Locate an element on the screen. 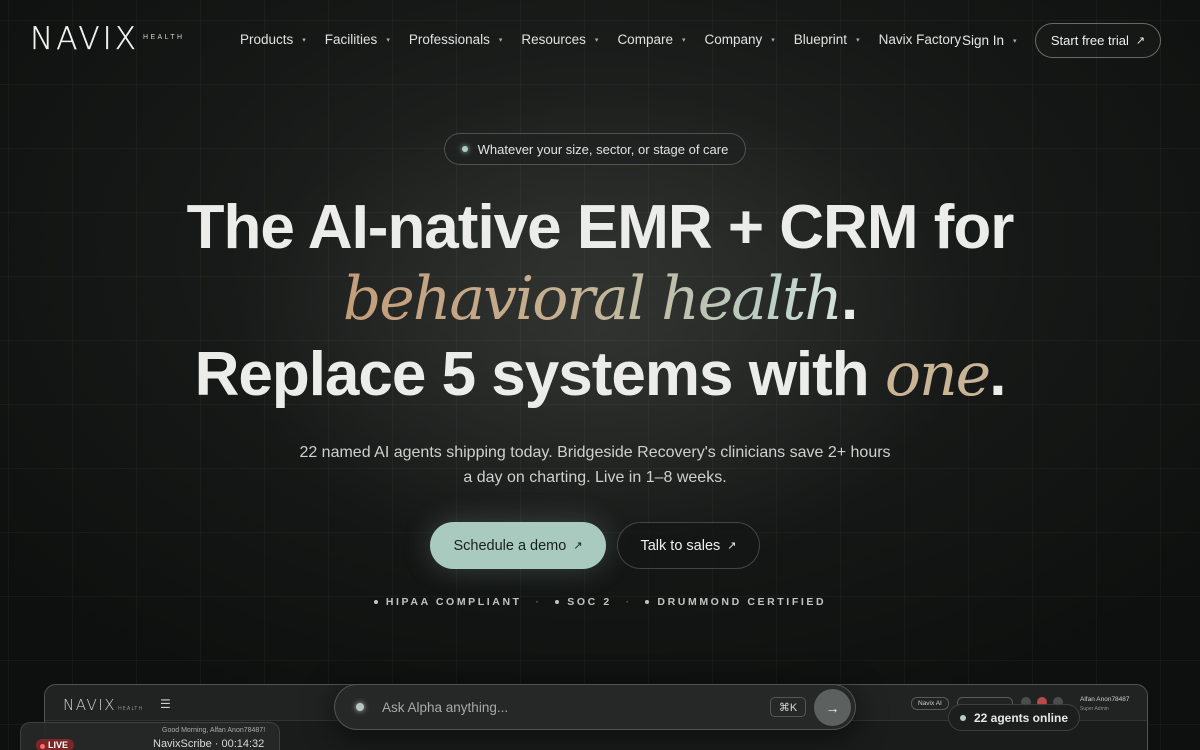 Image resolution: width=1200 pixels, height=750 pixels. nav-item-navix-factory: Navix Factory is located at coordinates (920, 39).